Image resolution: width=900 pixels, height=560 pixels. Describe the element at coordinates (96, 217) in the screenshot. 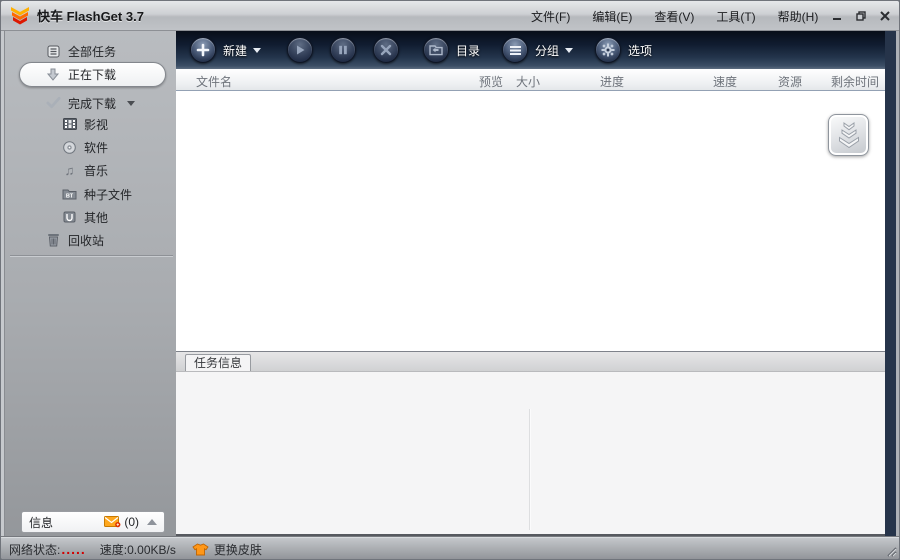

I see `sidebar-item-label: 其他` at that location.